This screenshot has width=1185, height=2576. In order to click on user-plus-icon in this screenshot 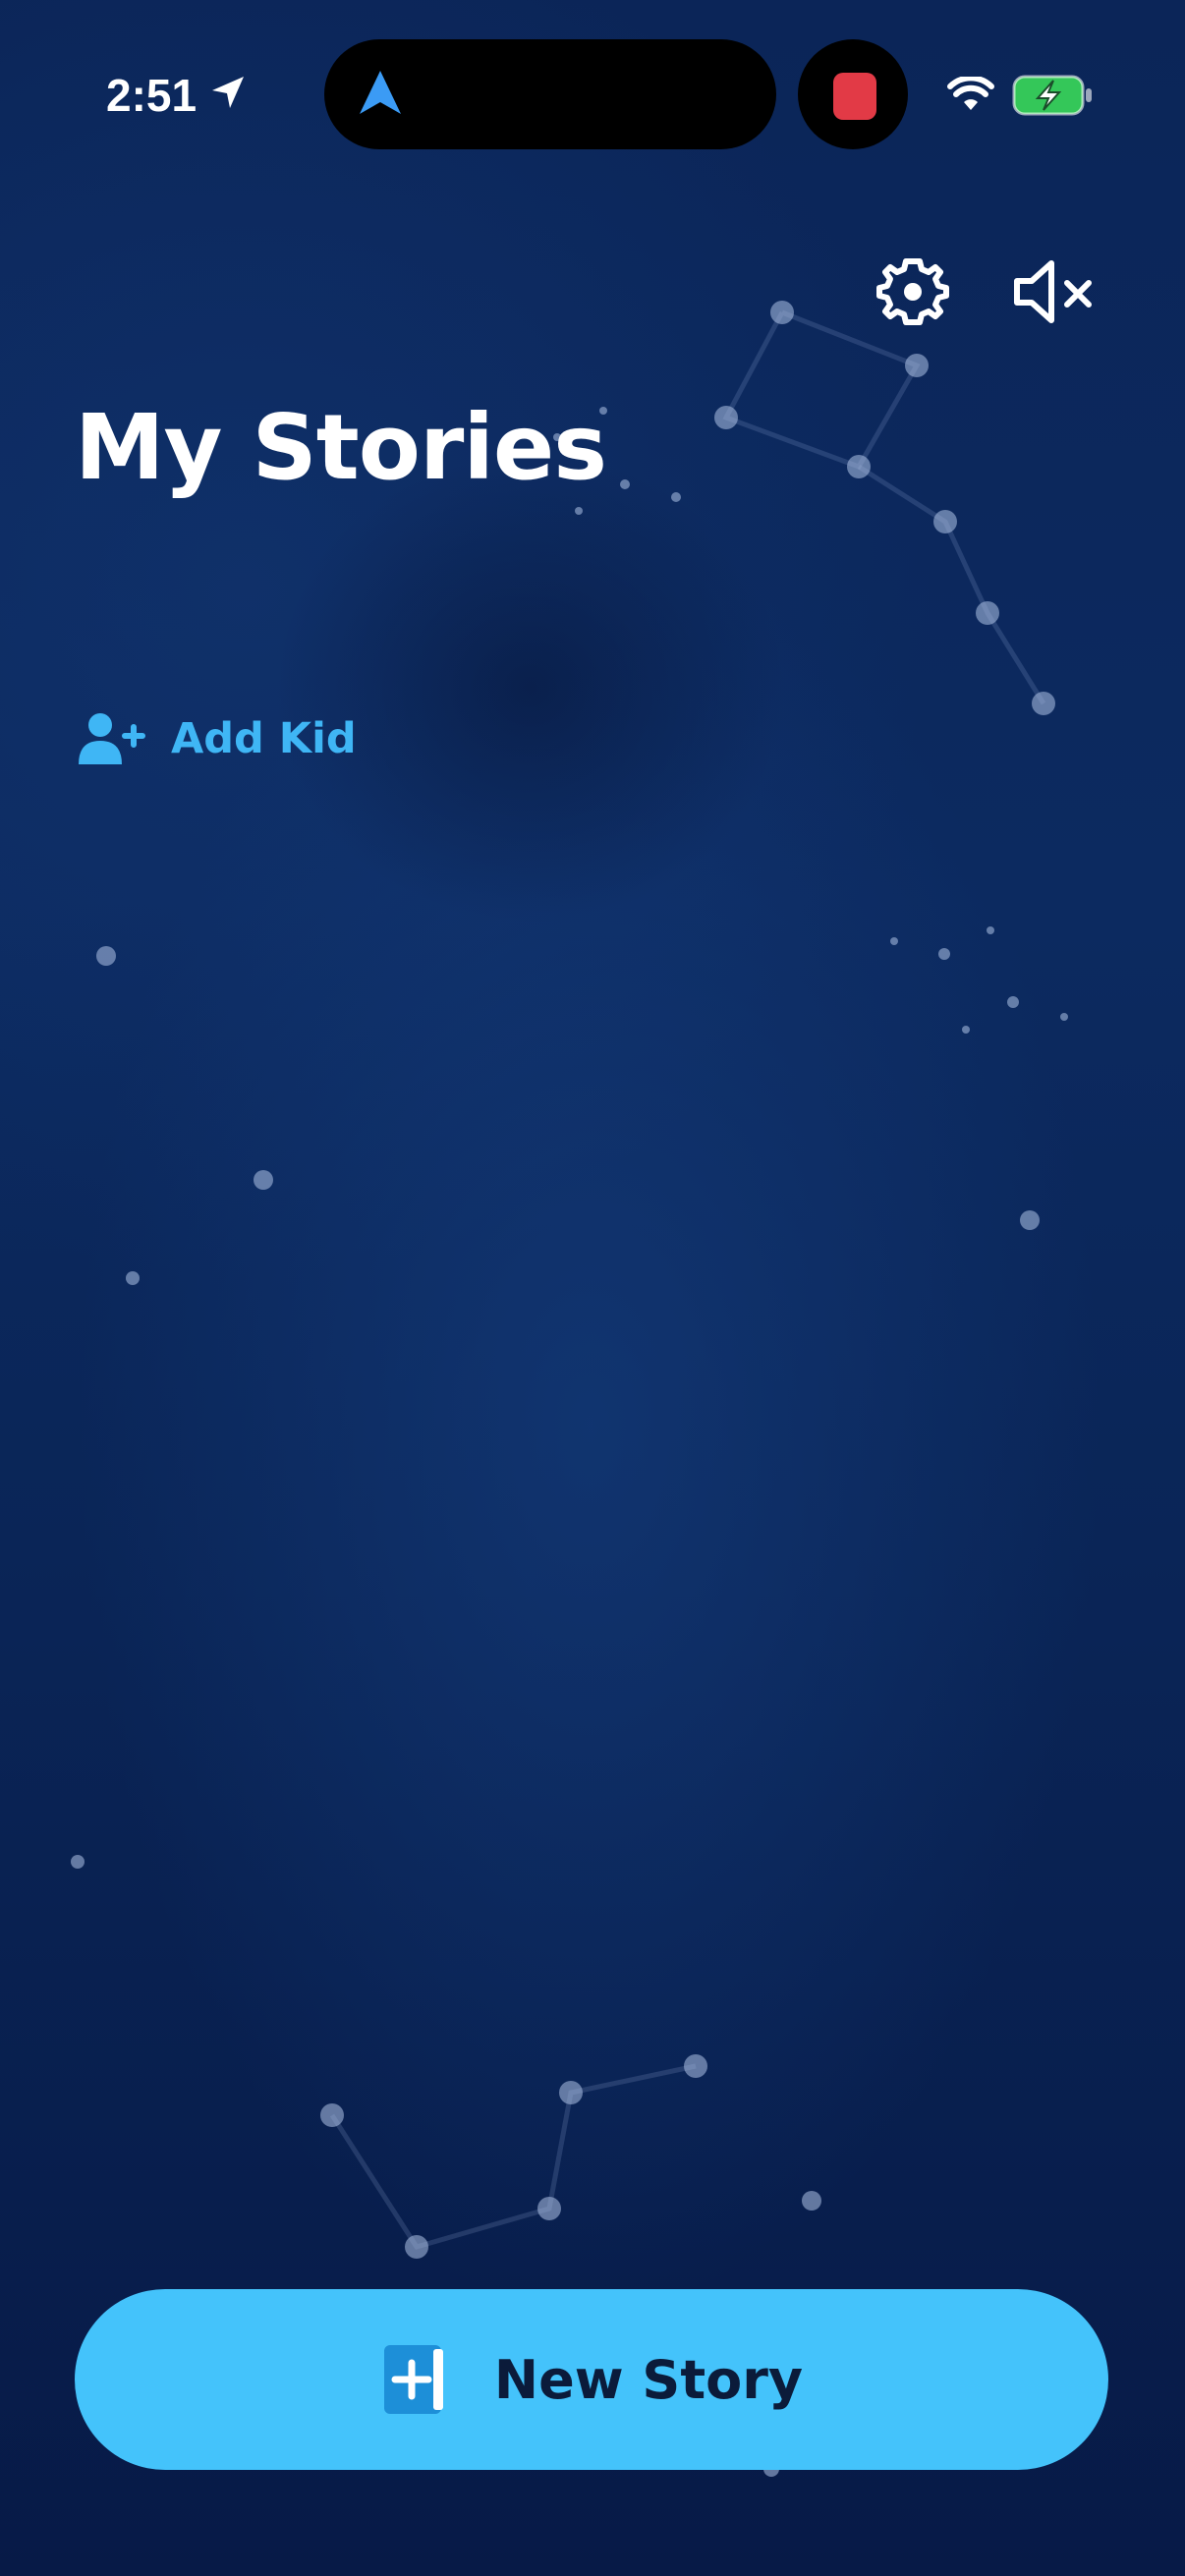, I will do `click(112, 738)`.